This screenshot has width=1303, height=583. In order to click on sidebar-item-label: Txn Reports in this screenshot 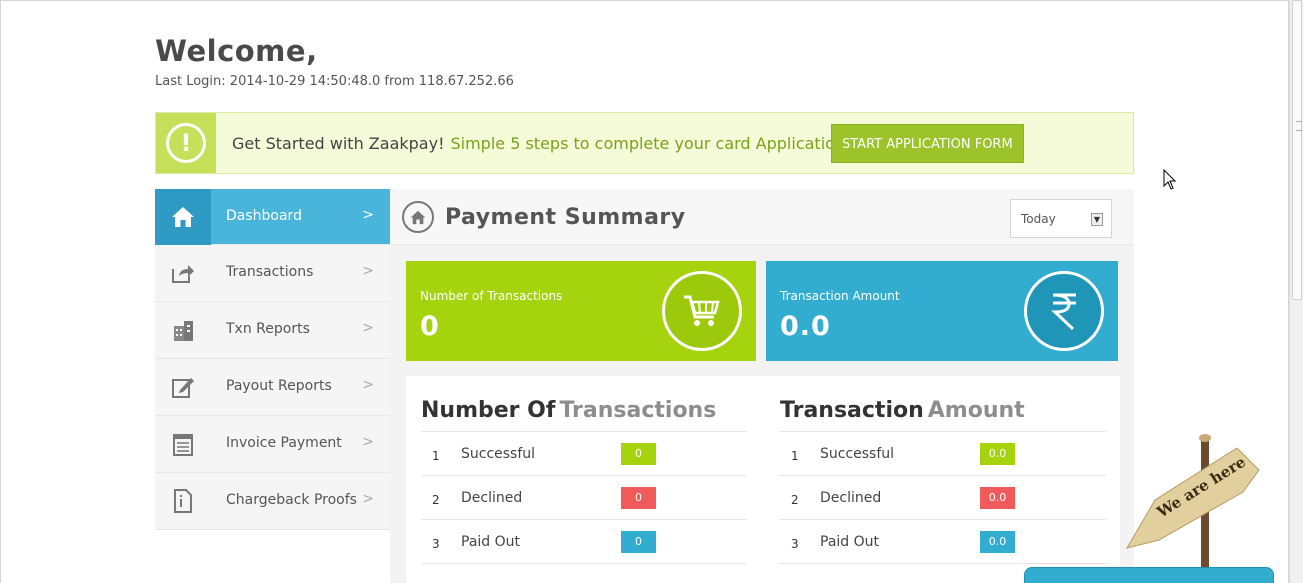, I will do `click(268, 329)`.